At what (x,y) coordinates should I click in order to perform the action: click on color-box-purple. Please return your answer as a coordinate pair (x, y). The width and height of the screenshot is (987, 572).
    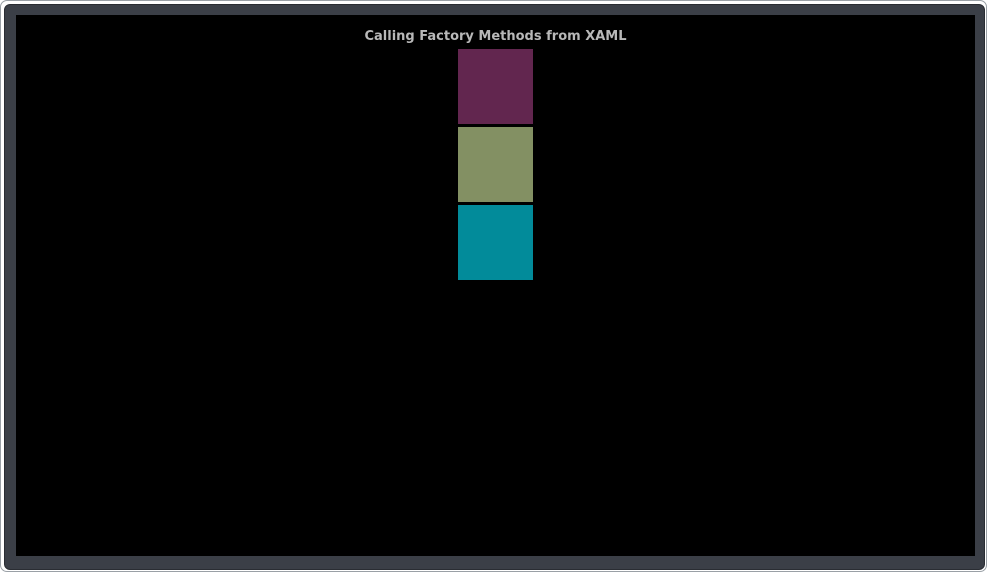
    Looking at the image, I should click on (495, 86).